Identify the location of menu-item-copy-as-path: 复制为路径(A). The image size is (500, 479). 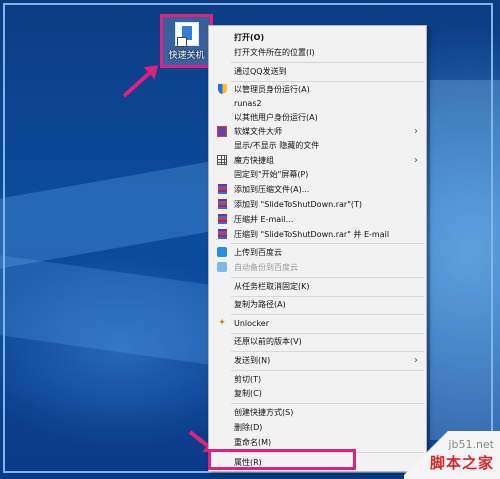
(317, 304).